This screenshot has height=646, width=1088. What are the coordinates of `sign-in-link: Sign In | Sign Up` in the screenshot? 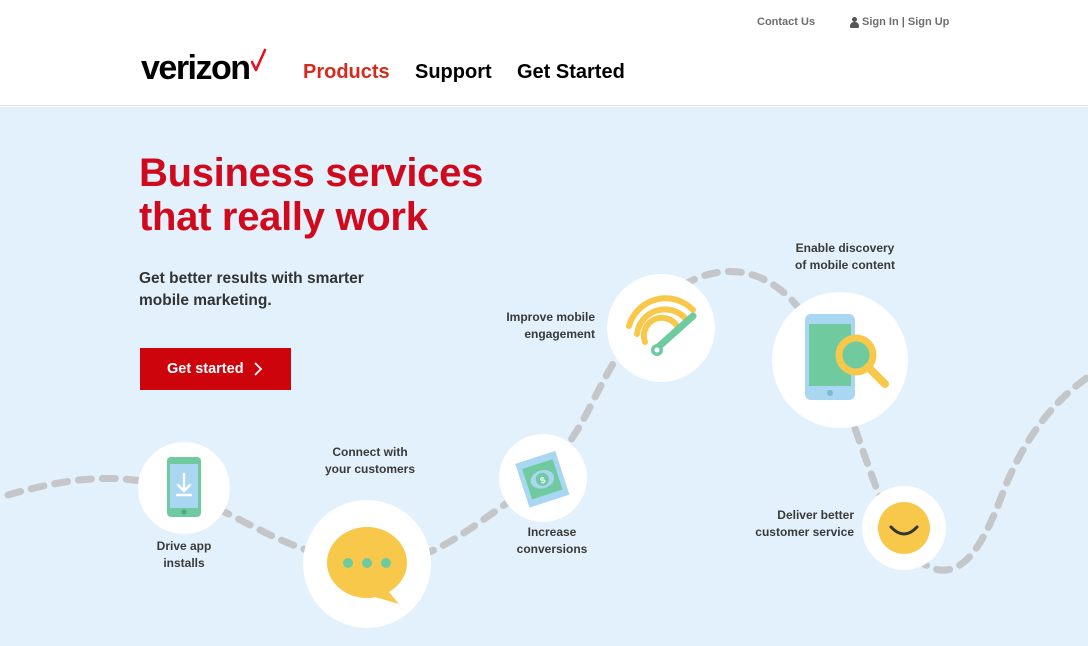 It's located at (899, 22).